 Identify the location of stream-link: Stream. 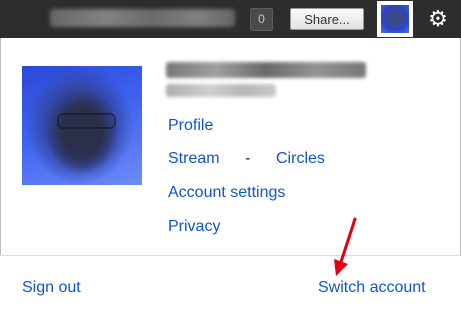
(194, 159).